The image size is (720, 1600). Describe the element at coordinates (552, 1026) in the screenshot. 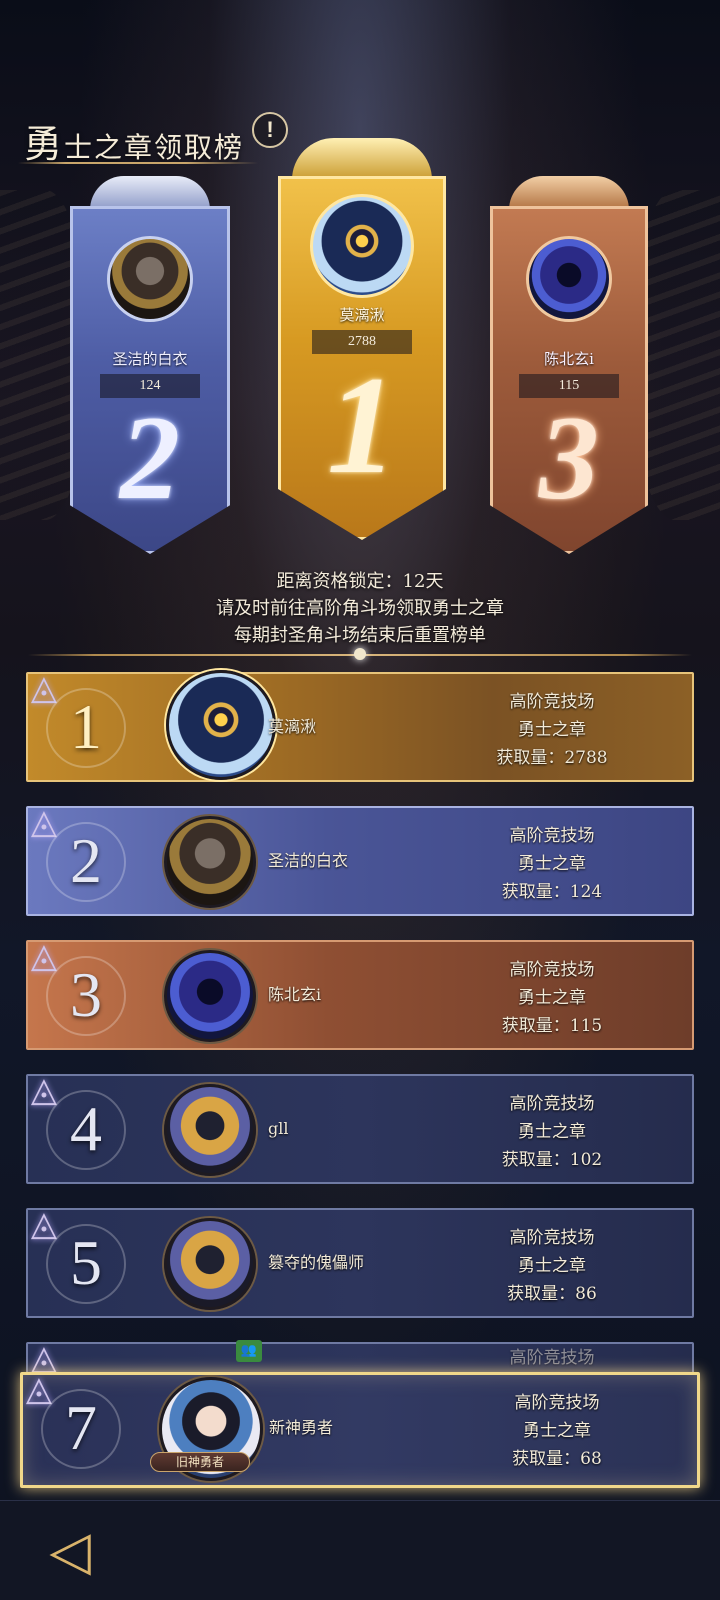

I see `amount-label: 获取量：115` at that location.